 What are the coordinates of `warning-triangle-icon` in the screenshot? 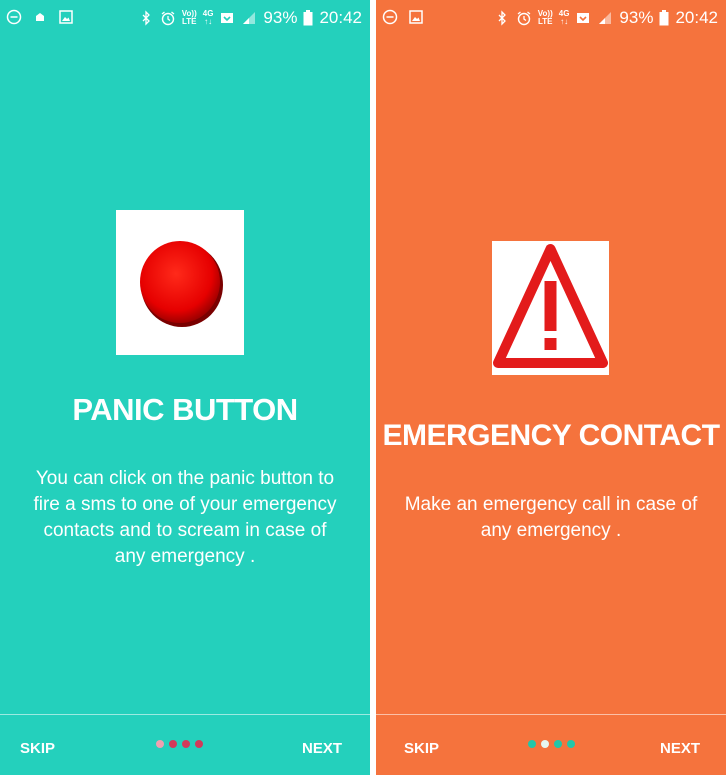 It's located at (550, 306).